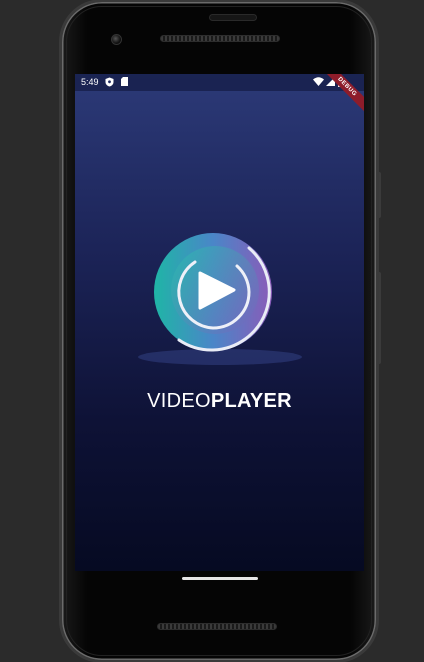 This screenshot has height=662, width=424. What do you see at coordinates (217, 626) in the screenshot?
I see `bottom-speaker-grille` at bounding box center [217, 626].